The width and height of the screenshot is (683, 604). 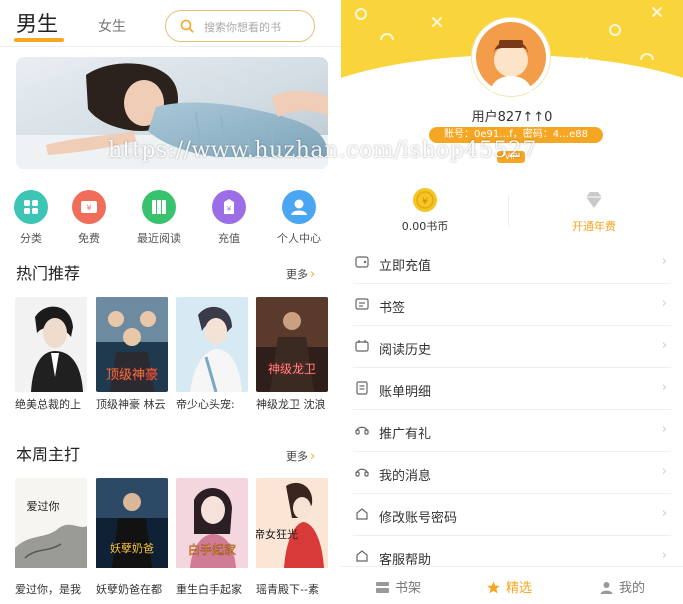 I want to click on tab-mine: 我的, so click(x=622, y=586).